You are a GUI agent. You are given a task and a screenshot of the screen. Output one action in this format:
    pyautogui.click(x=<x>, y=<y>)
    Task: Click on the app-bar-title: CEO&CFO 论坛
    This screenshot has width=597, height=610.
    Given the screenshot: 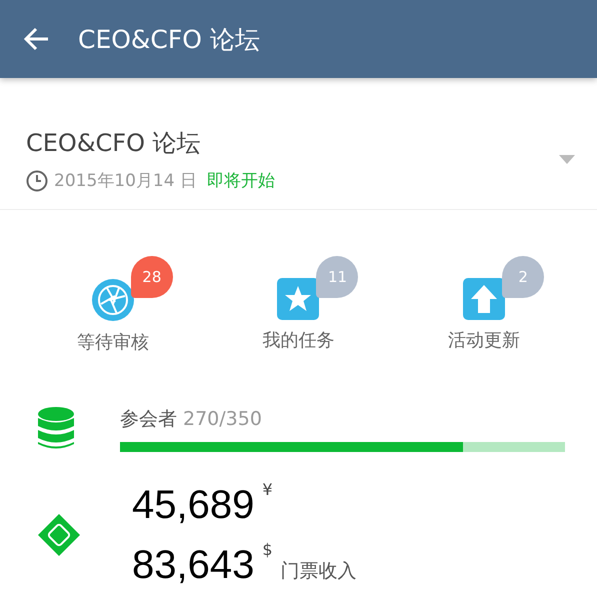 What is the action you would take?
    pyautogui.click(x=169, y=40)
    